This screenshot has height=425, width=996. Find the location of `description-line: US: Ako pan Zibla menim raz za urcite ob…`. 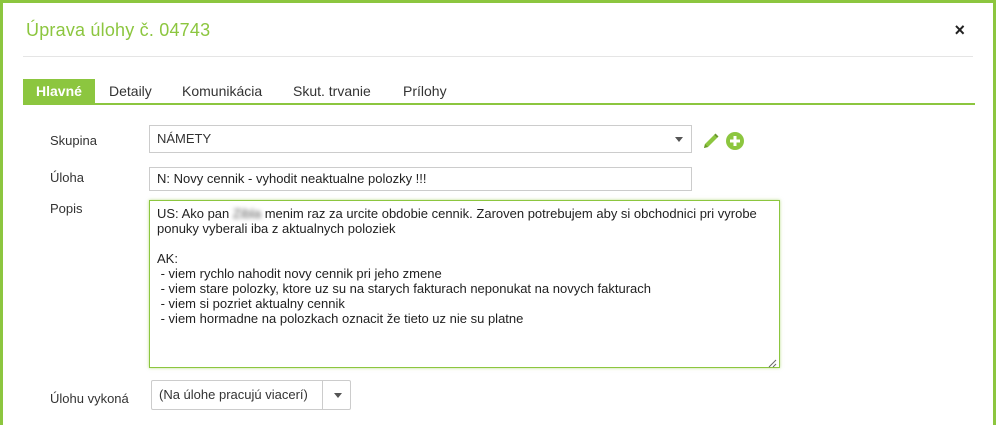

description-line: US: Ako pan Zibla menim raz za urcite ob… is located at coordinates (457, 213).